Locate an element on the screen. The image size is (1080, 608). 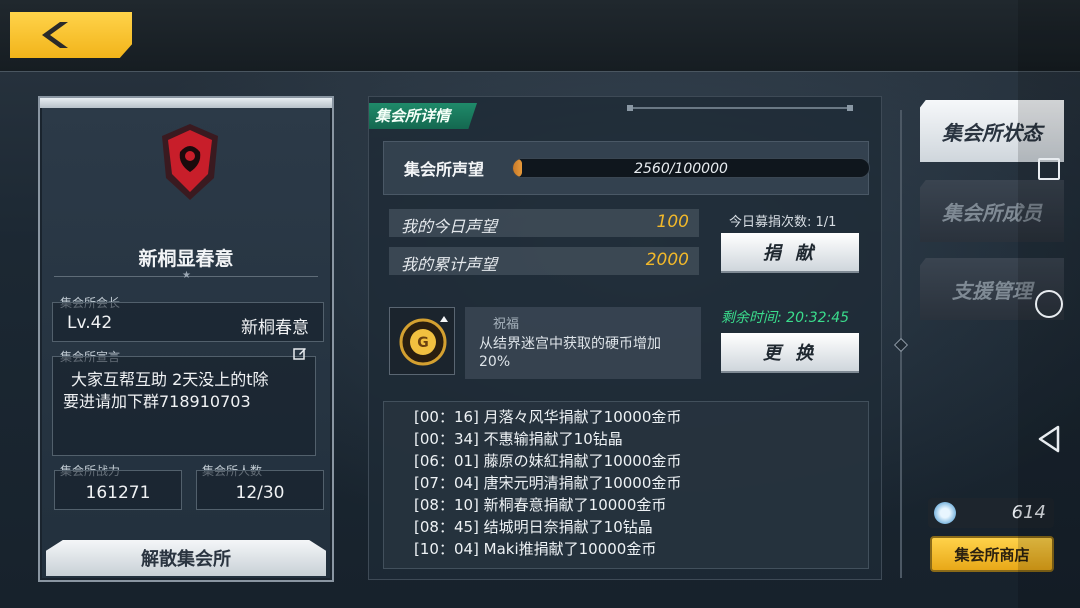
back-triangle-icon is located at coordinates (1049, 441).